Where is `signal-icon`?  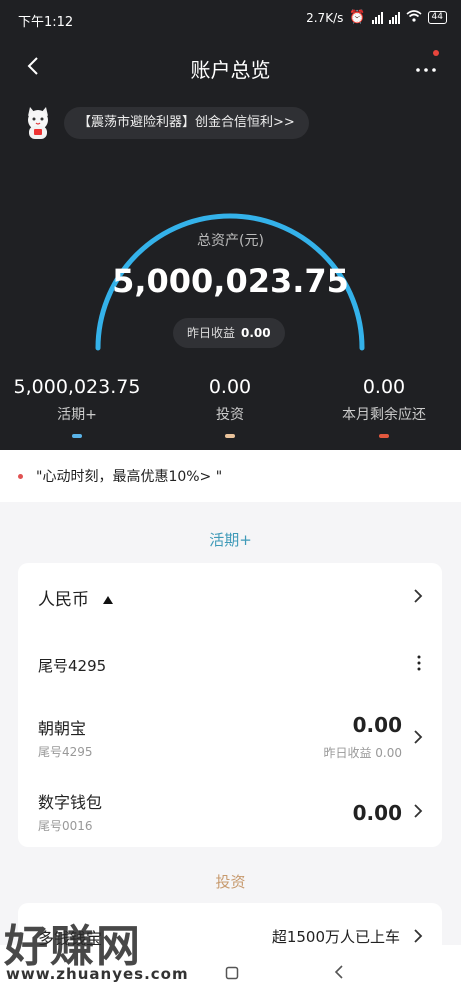
signal-icon is located at coordinates (377, 17).